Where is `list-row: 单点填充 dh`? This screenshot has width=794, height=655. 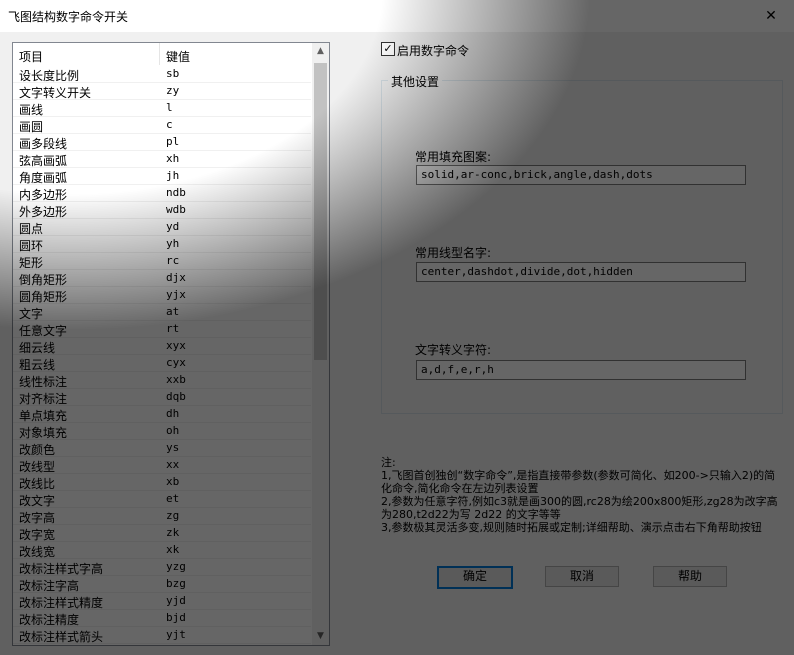 list-row: 单点填充 dh is located at coordinates (162, 414).